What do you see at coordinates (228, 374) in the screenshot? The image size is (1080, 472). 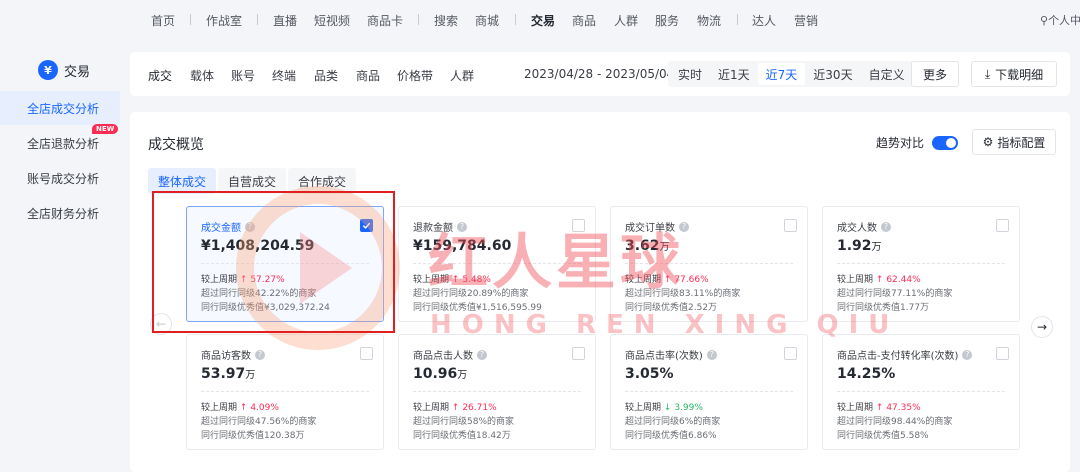 I see `metric-value: 53.97万` at bounding box center [228, 374].